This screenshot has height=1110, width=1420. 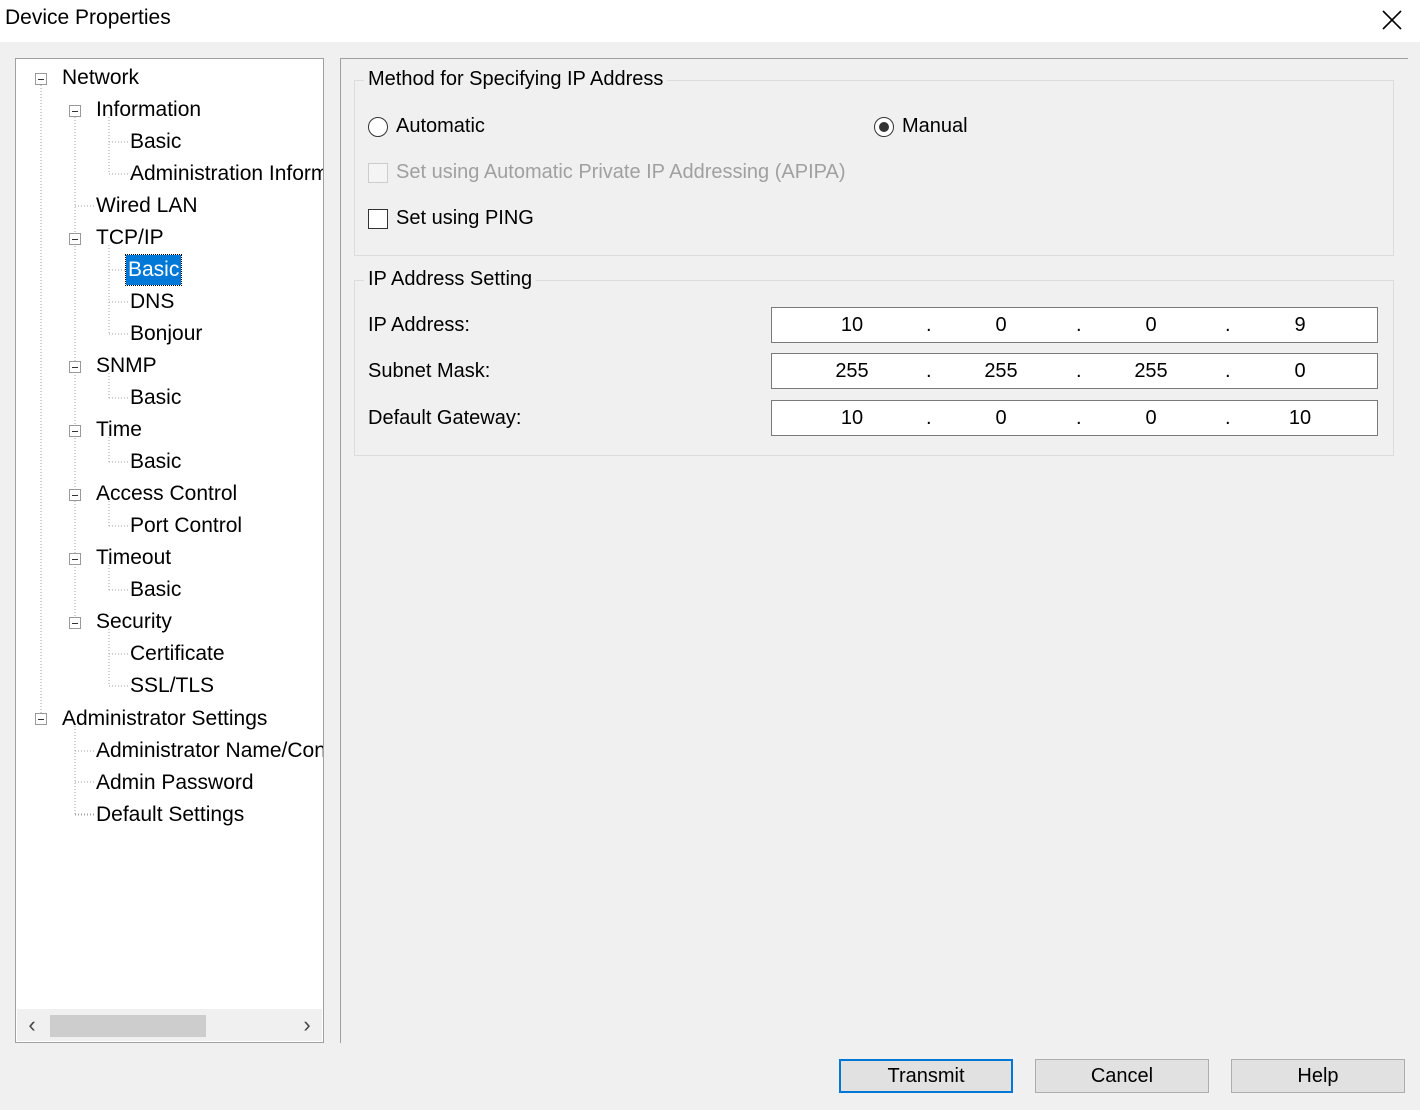 What do you see at coordinates (41, 79) in the screenshot?
I see `tree-expander-network` at bounding box center [41, 79].